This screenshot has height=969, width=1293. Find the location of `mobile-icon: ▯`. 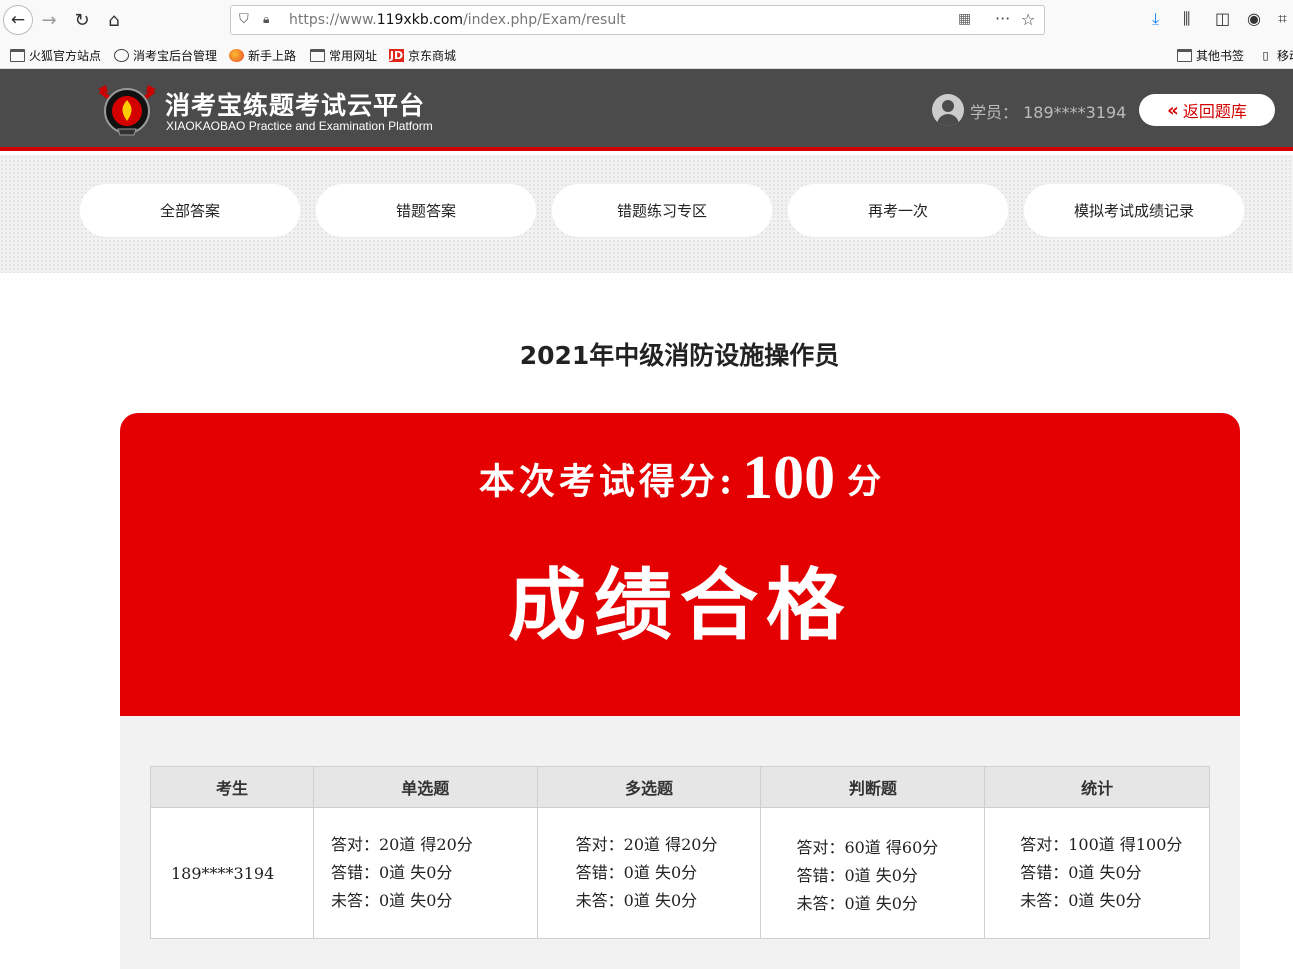

mobile-icon: ▯ is located at coordinates (1265, 55).